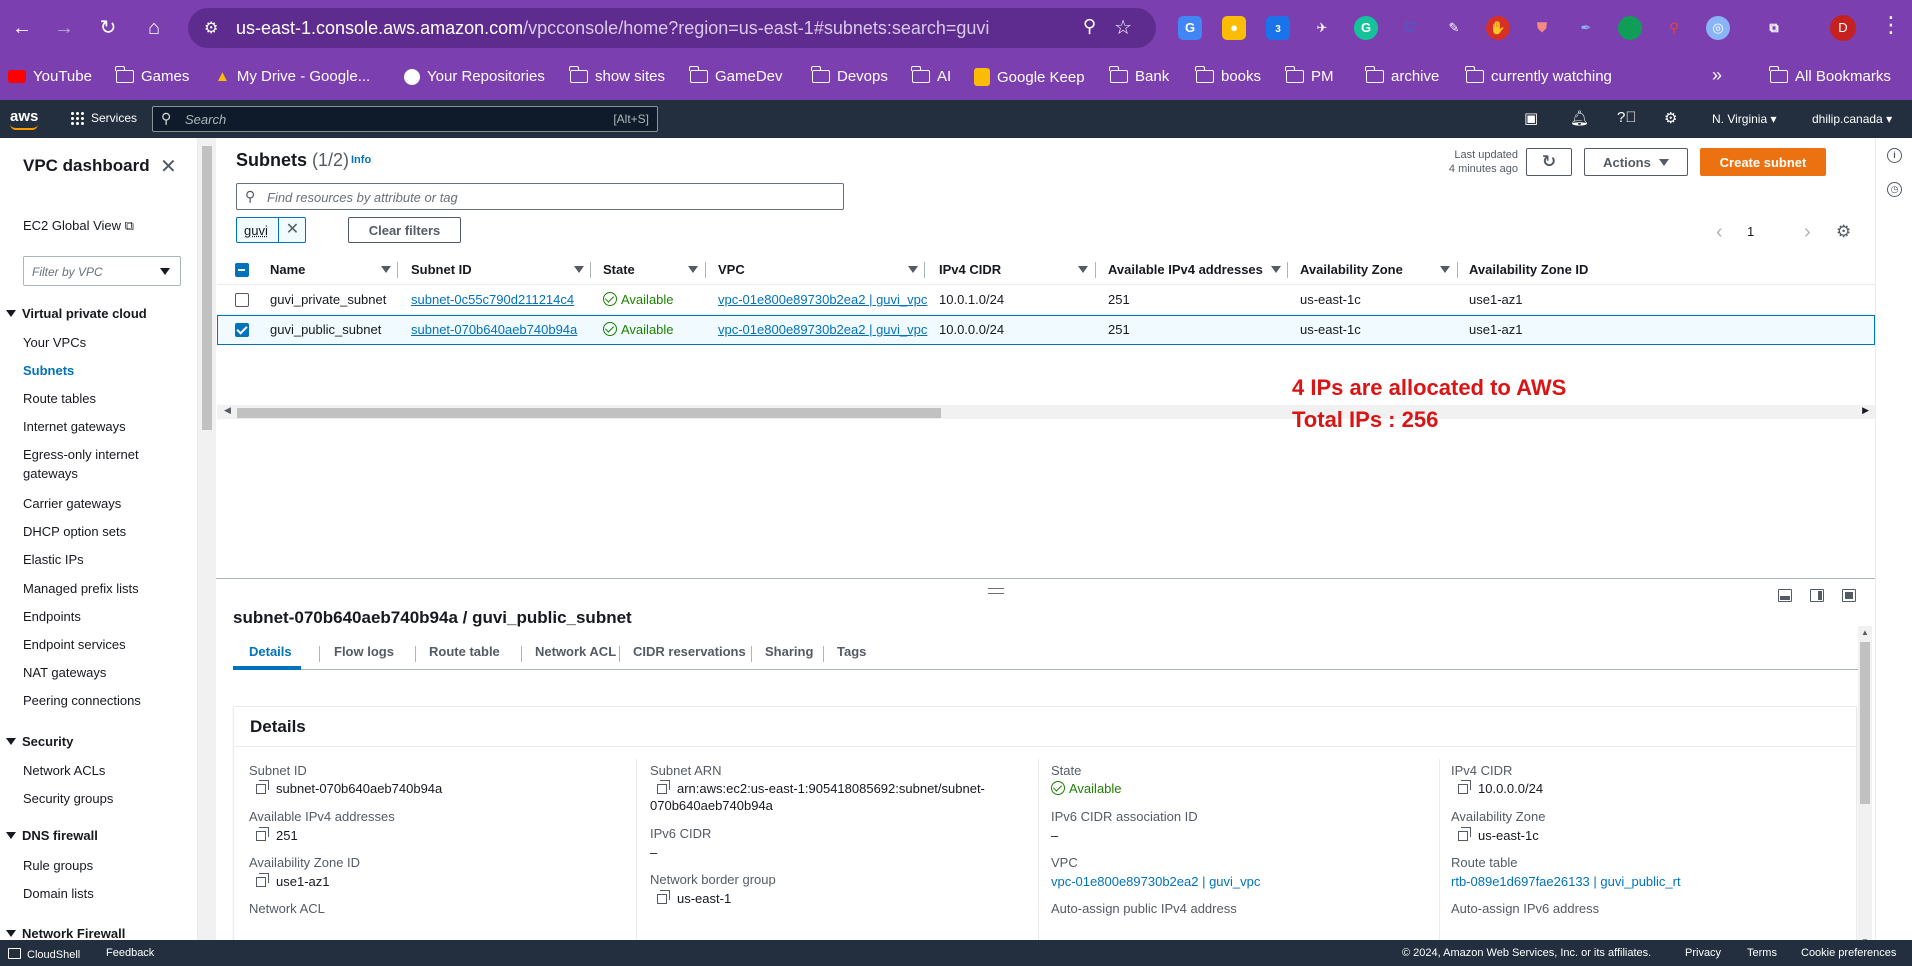 The height and width of the screenshot is (966, 1912). Describe the element at coordinates (1366, 28) in the screenshot. I see `grammarly-extension-icon: G` at that location.